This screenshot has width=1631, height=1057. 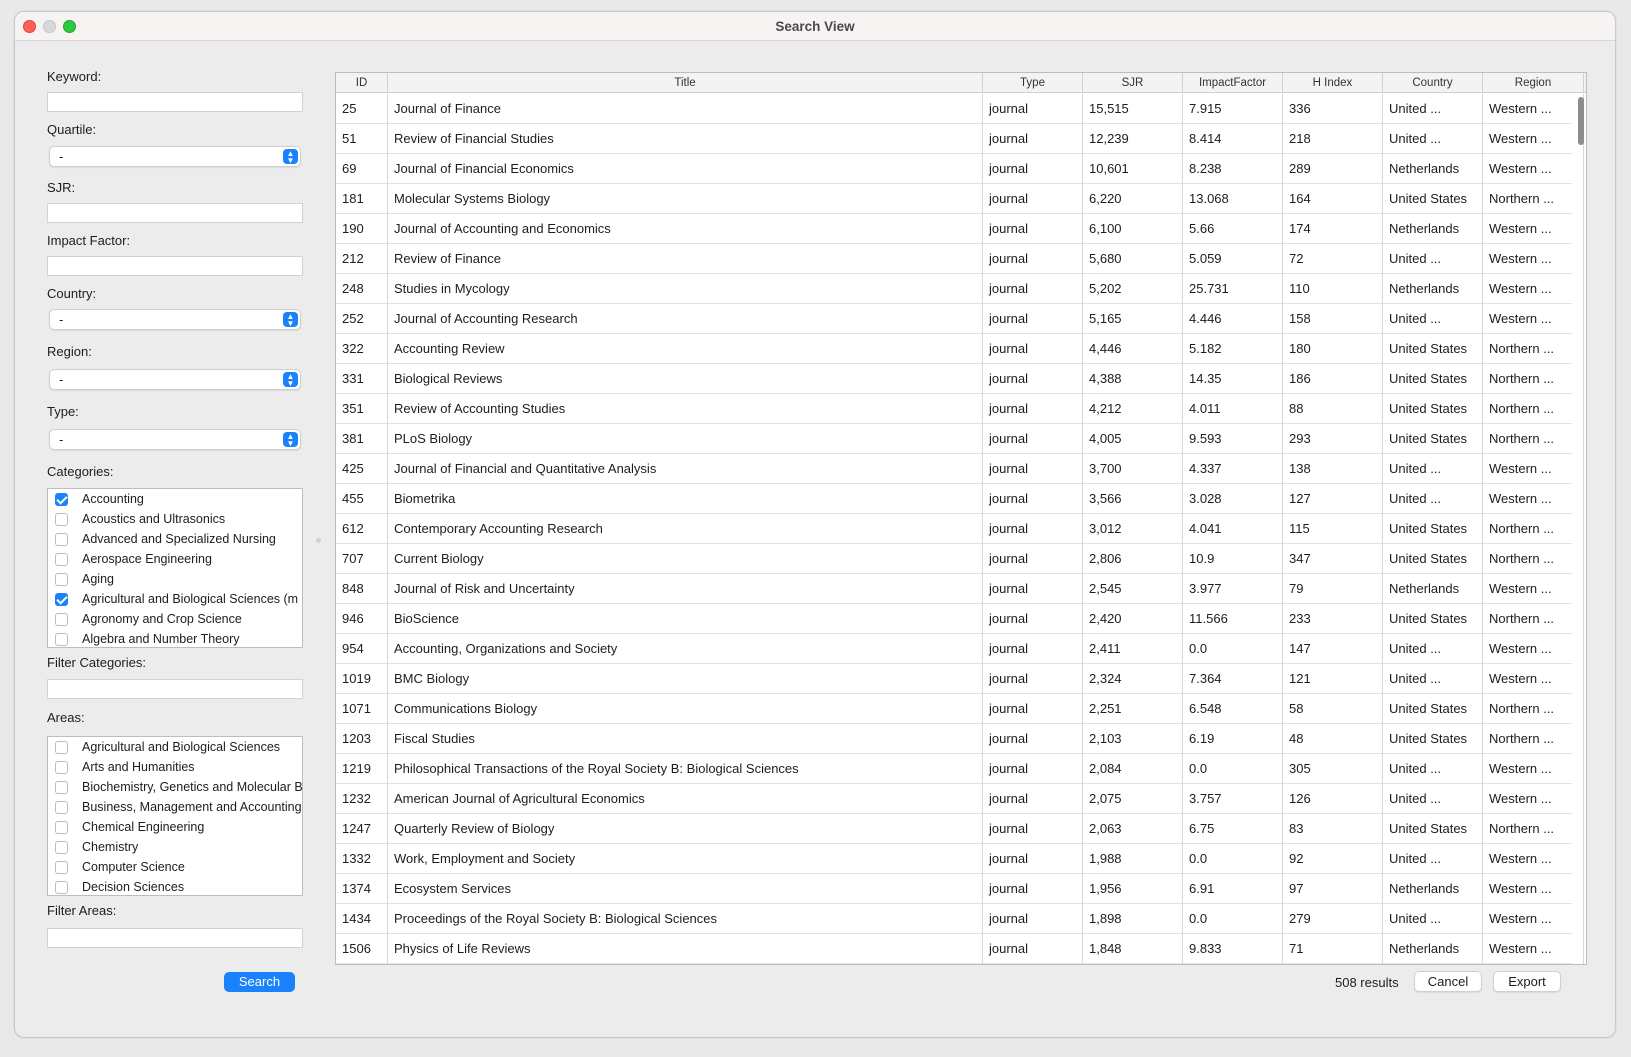 I want to click on table-cell: Netherlands, so click(x=1433, y=289).